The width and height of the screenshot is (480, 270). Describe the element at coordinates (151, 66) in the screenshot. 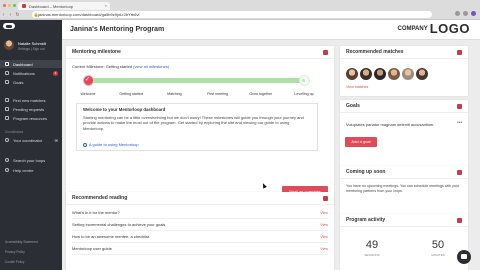

I see `view-all-milestones-link: (view all milestones)` at that location.